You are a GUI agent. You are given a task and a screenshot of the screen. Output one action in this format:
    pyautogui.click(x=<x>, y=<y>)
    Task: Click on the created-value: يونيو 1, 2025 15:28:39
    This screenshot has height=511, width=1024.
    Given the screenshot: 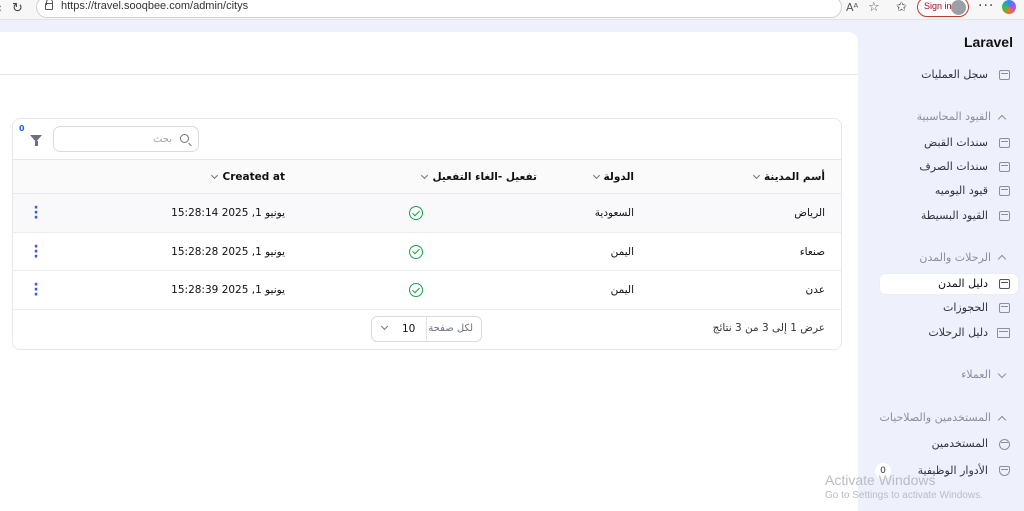 What is the action you would take?
    pyautogui.click(x=228, y=290)
    